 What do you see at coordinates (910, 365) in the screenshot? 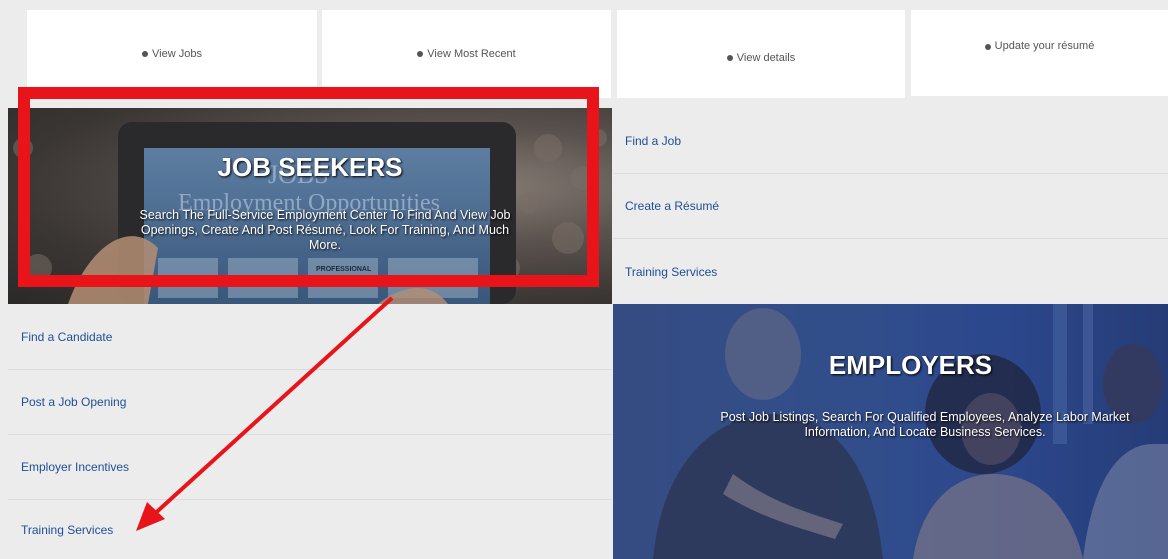
I see `employers-title: EMPLOYERS` at bounding box center [910, 365].